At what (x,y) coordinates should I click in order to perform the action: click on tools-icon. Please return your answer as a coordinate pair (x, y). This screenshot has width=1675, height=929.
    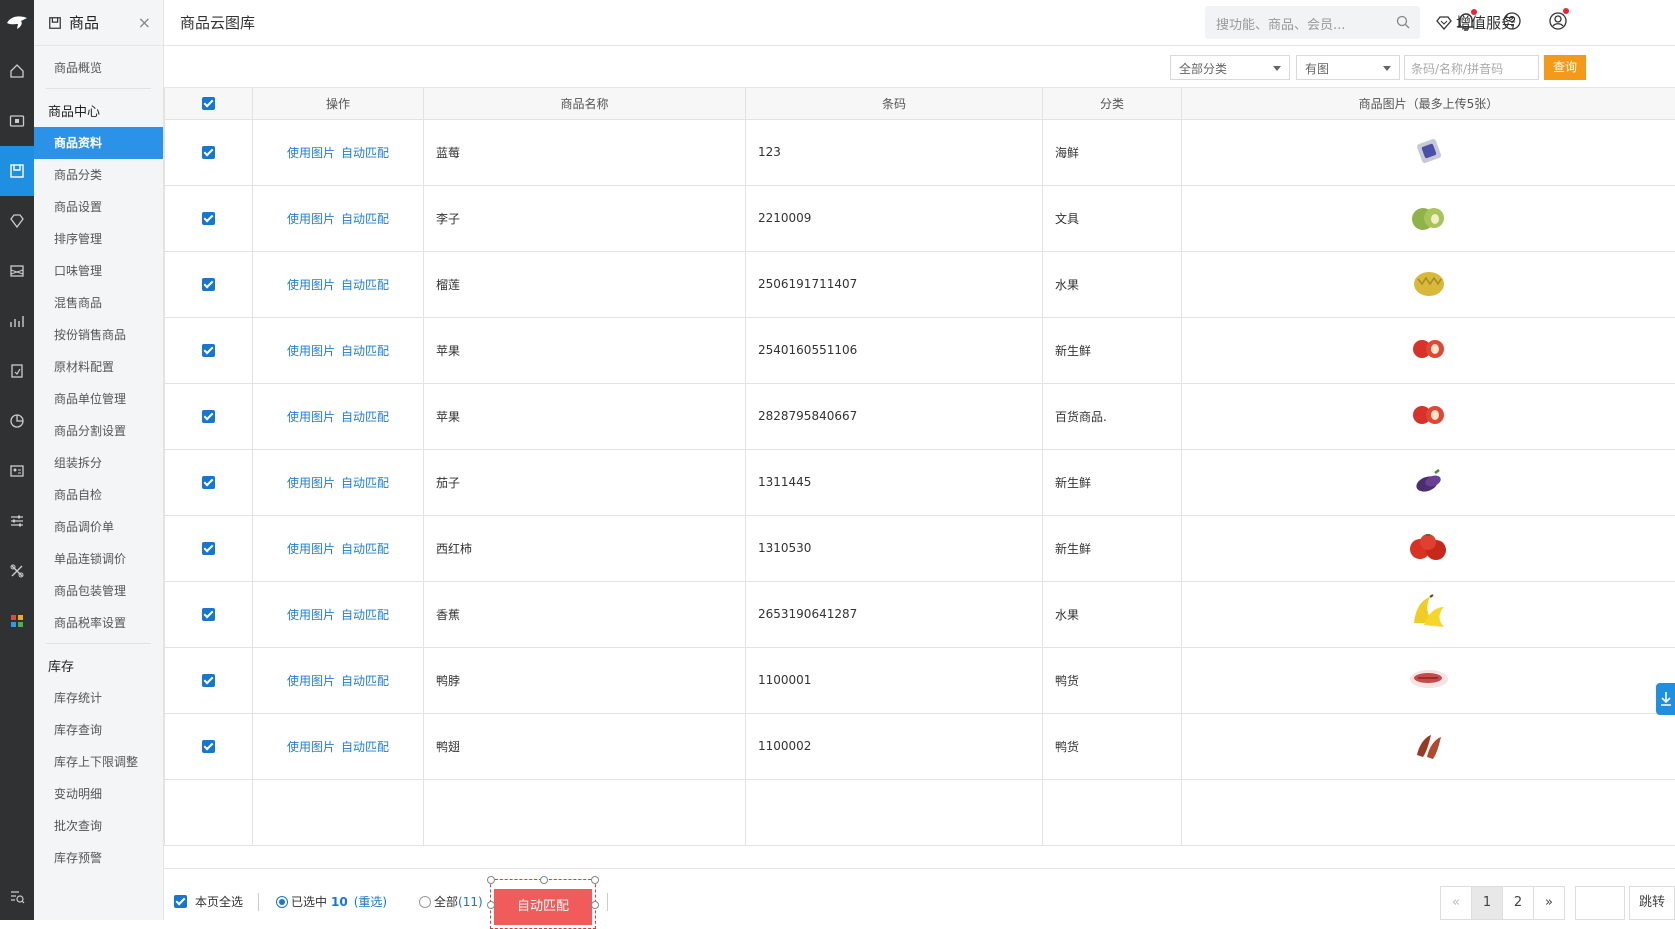
    Looking at the image, I should click on (17, 571).